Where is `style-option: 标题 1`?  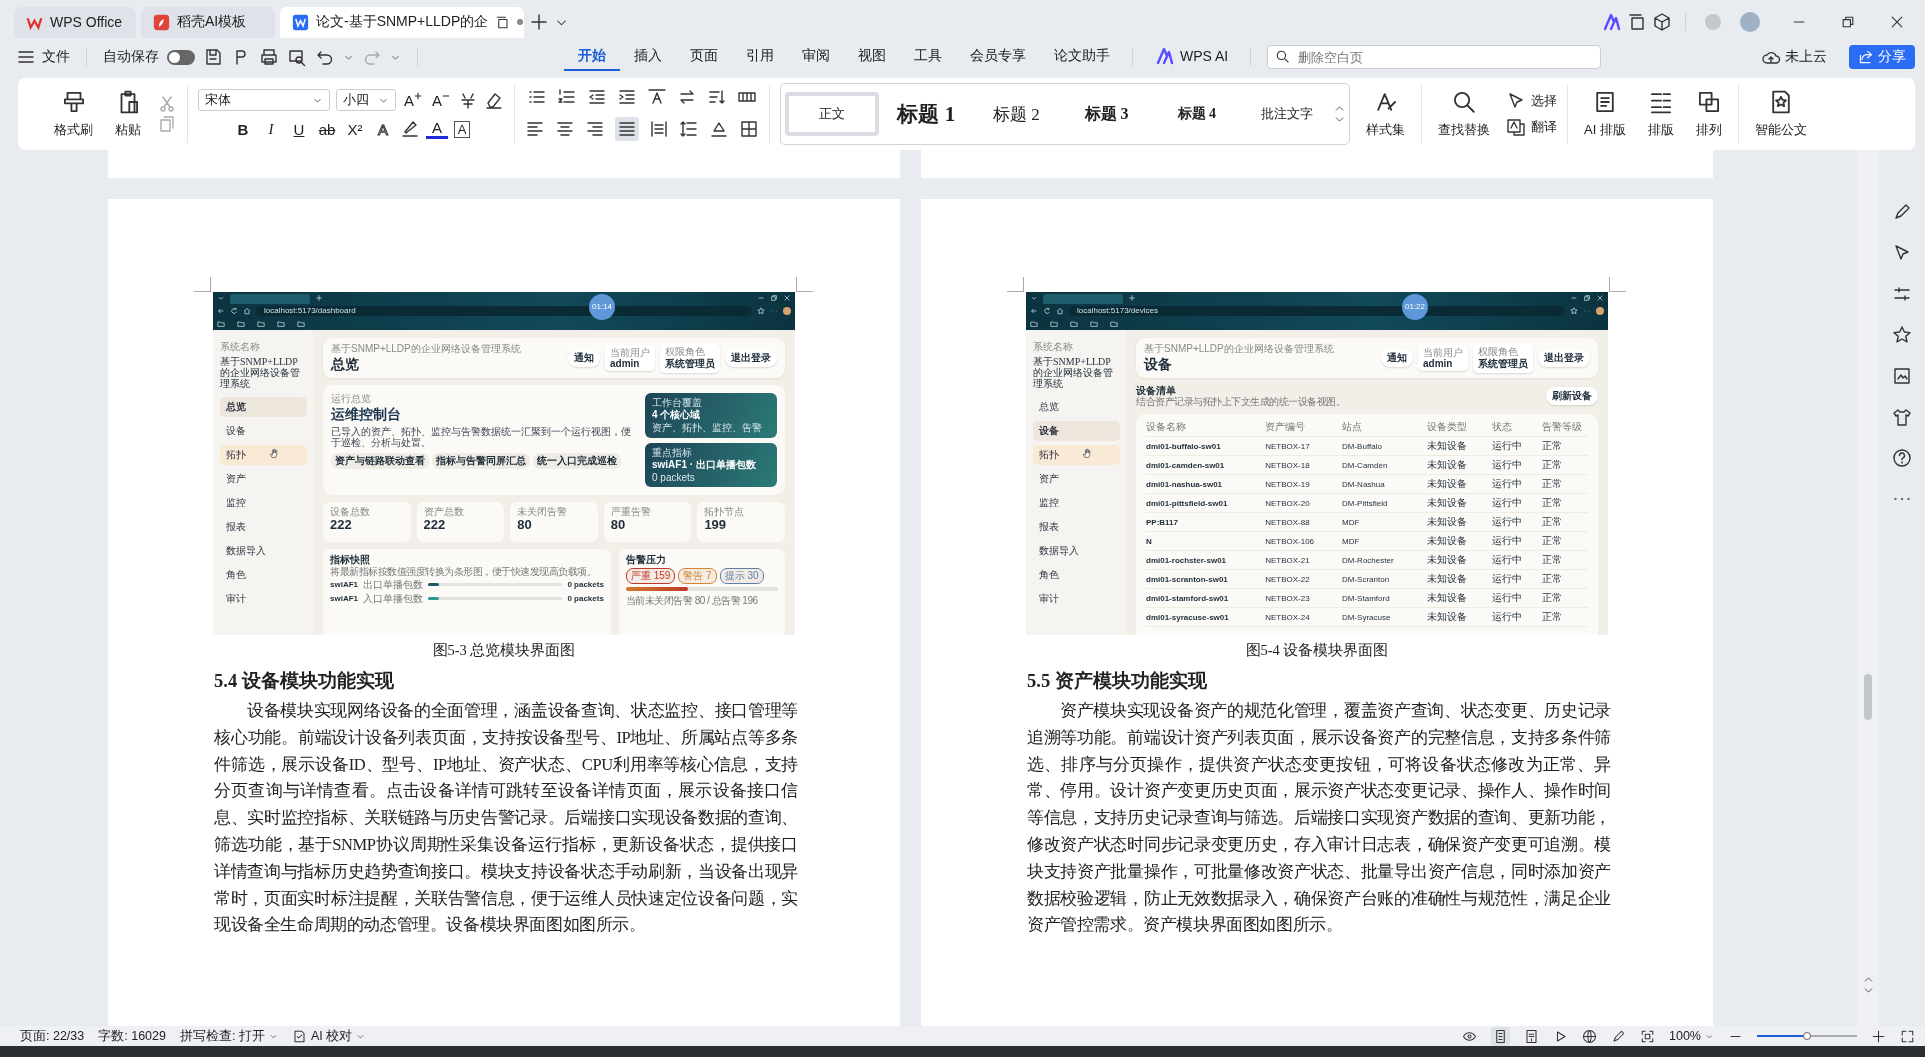
style-option: 标题 1 is located at coordinates (926, 114).